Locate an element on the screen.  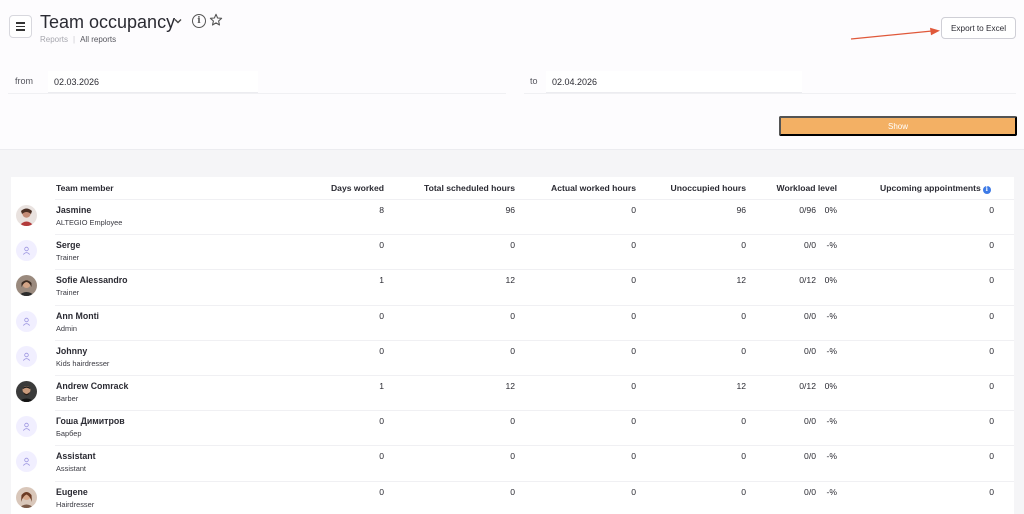
cell-workload-hours: 0/96 is located at coordinates (807, 210).